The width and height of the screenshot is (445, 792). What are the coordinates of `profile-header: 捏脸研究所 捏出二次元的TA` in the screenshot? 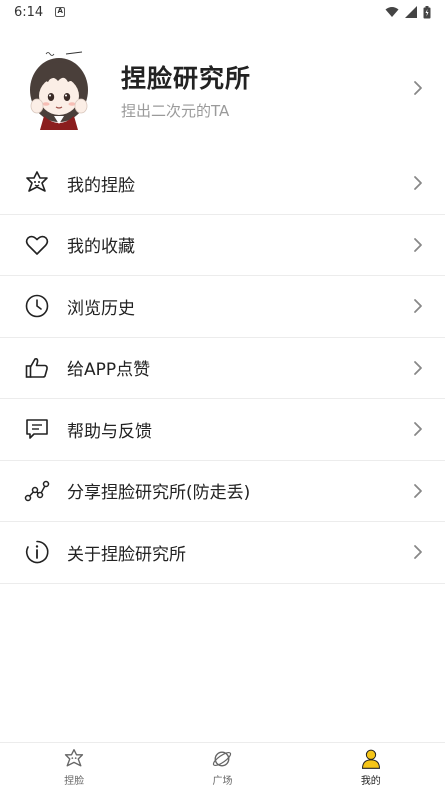 It's located at (222, 90).